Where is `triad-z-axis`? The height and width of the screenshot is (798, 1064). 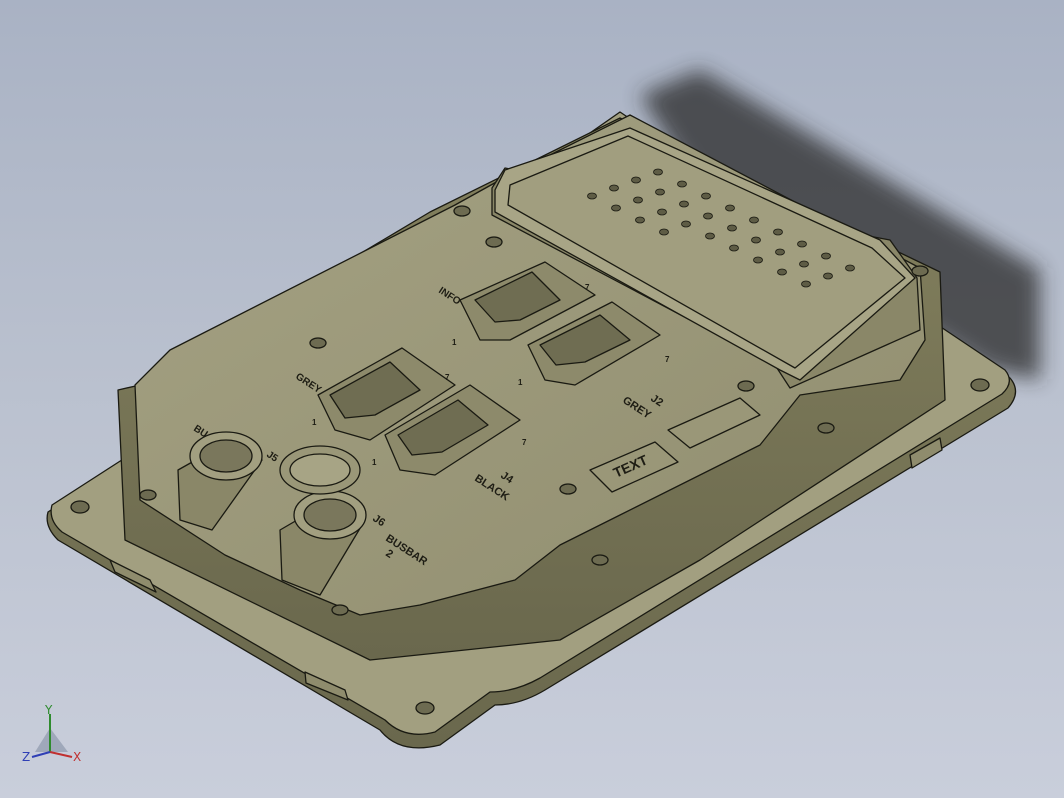
triad-z-axis is located at coordinates (41, 754).